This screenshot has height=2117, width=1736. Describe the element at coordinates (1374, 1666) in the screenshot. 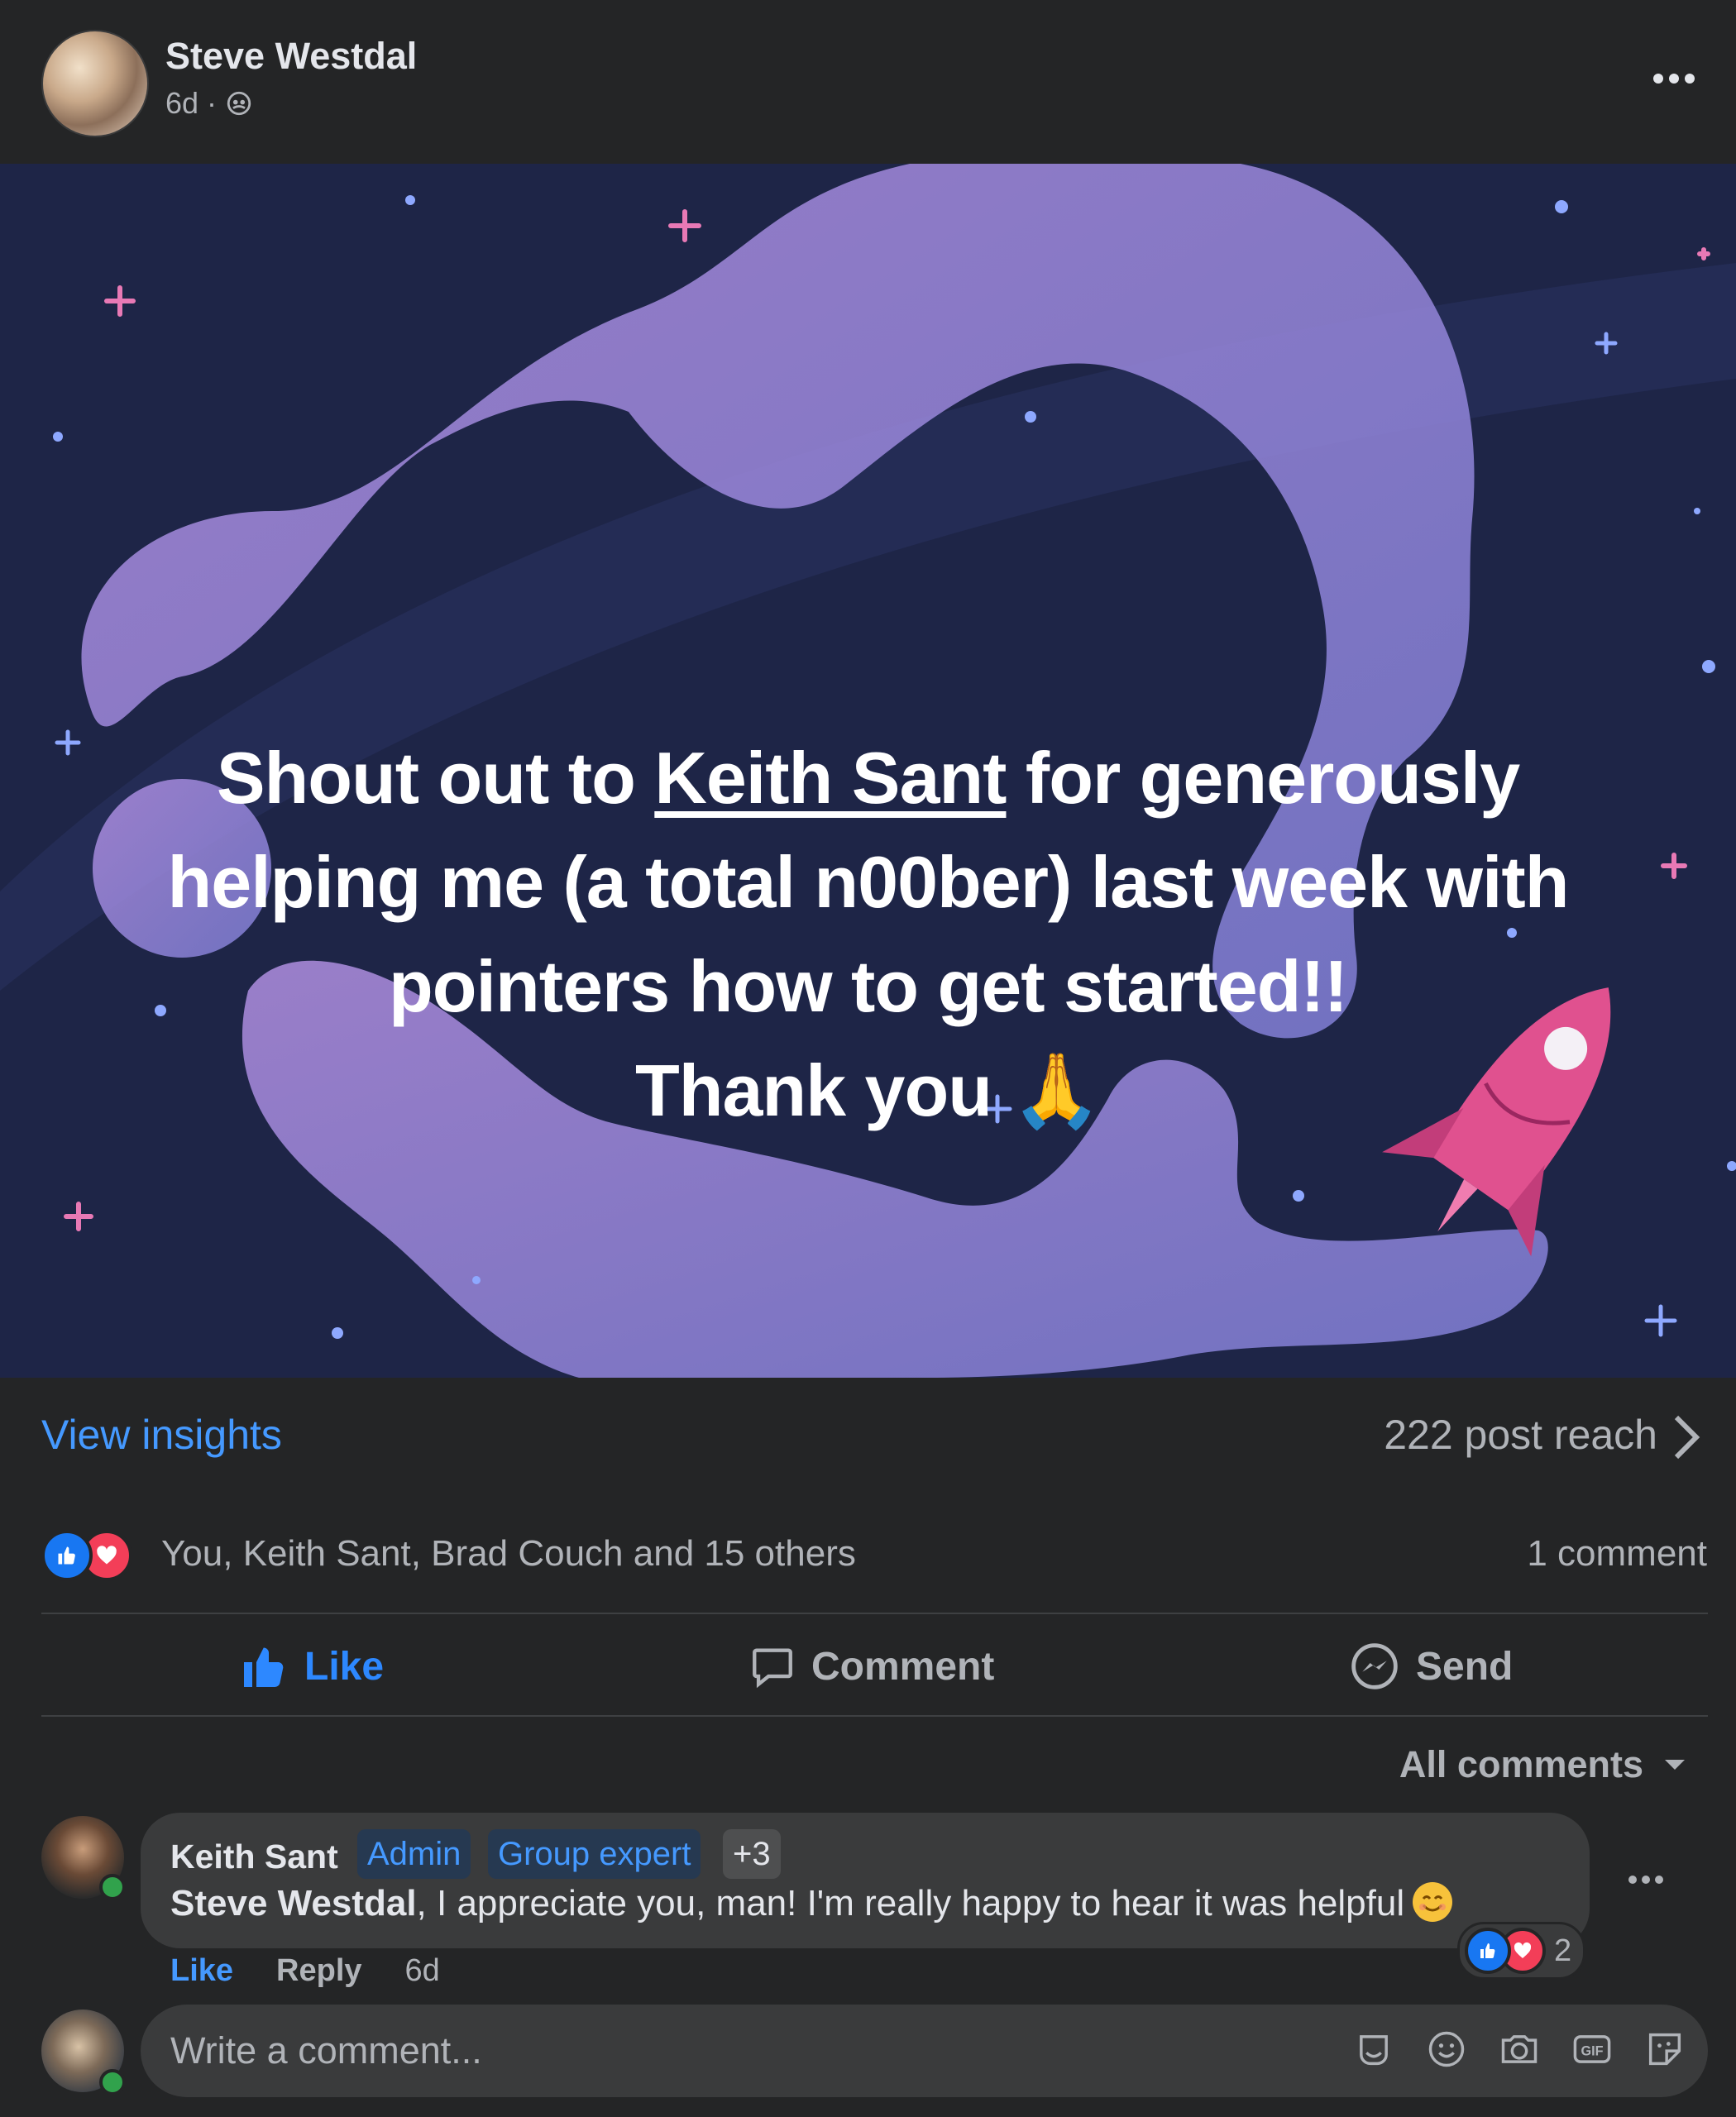

I see `messenger-icon` at that location.